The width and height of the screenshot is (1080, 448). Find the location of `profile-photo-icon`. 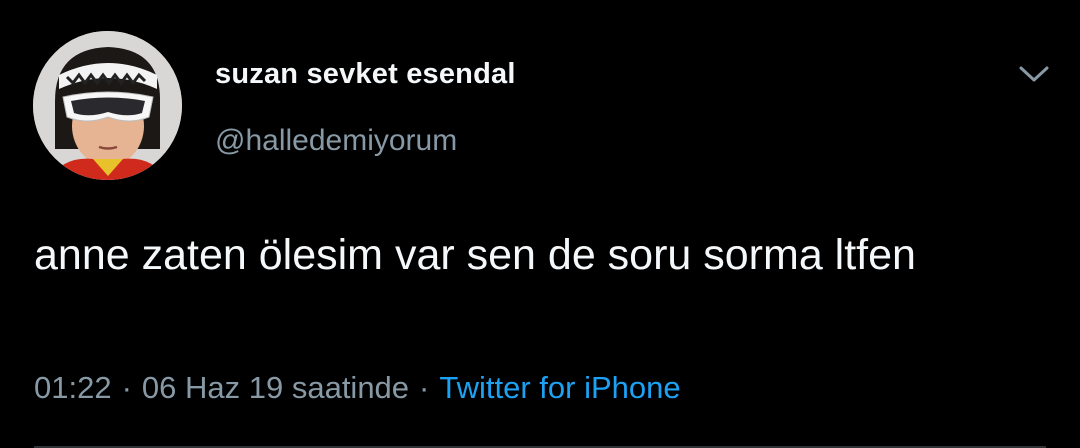

profile-photo-icon is located at coordinates (107, 105).